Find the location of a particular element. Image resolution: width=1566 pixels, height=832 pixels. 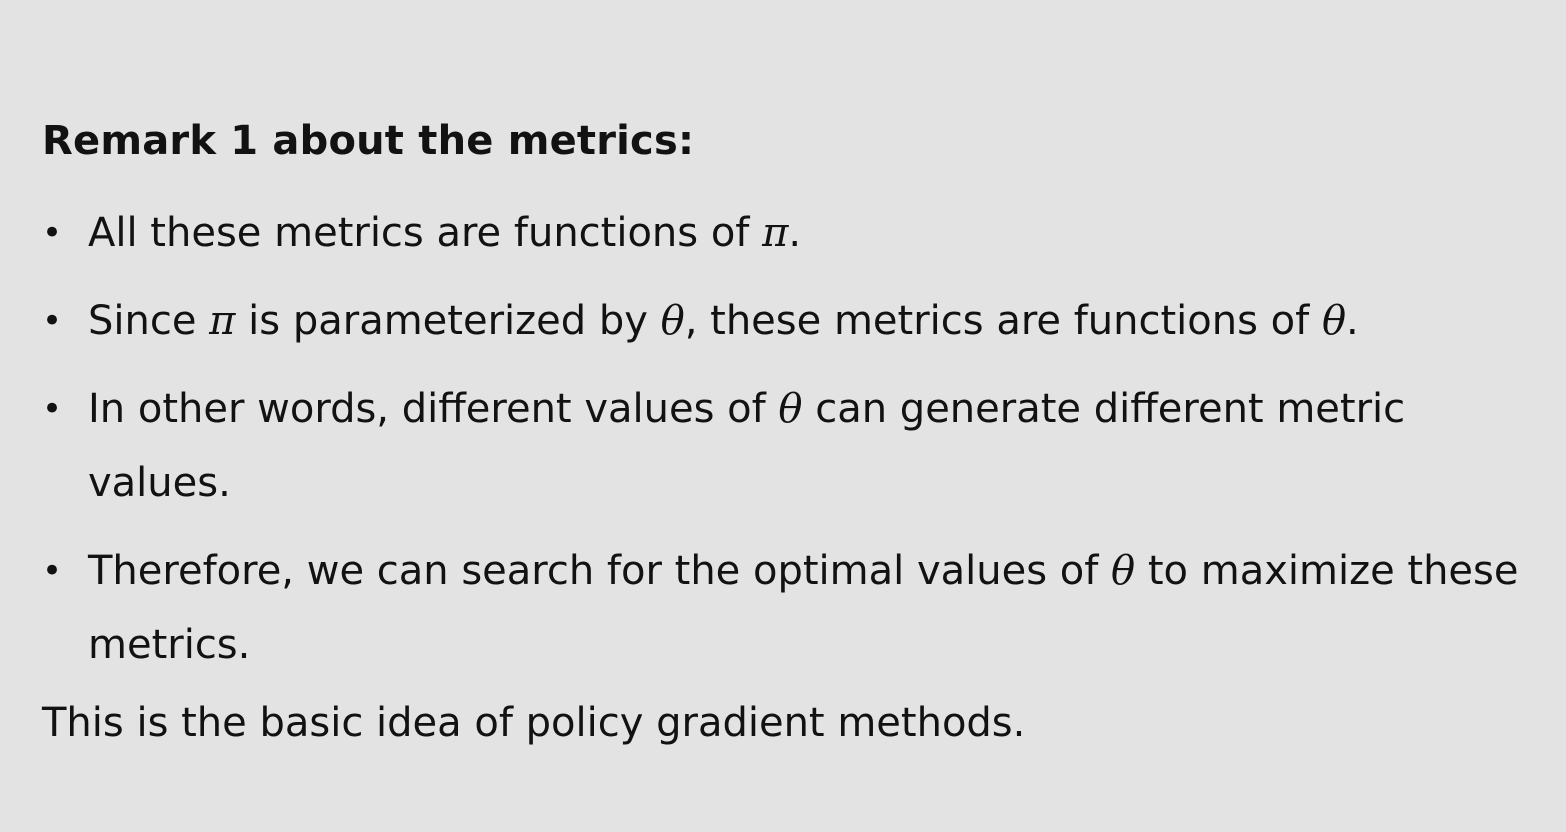

bullet-text-segment: , these metrics are functions of is located at coordinates (1003, 321).